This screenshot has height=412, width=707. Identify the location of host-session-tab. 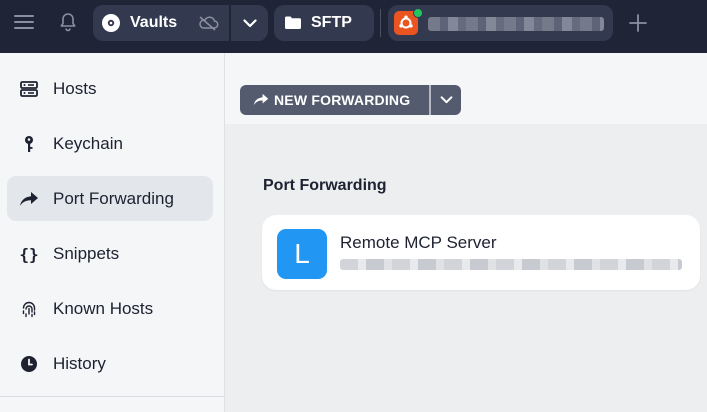
(500, 23).